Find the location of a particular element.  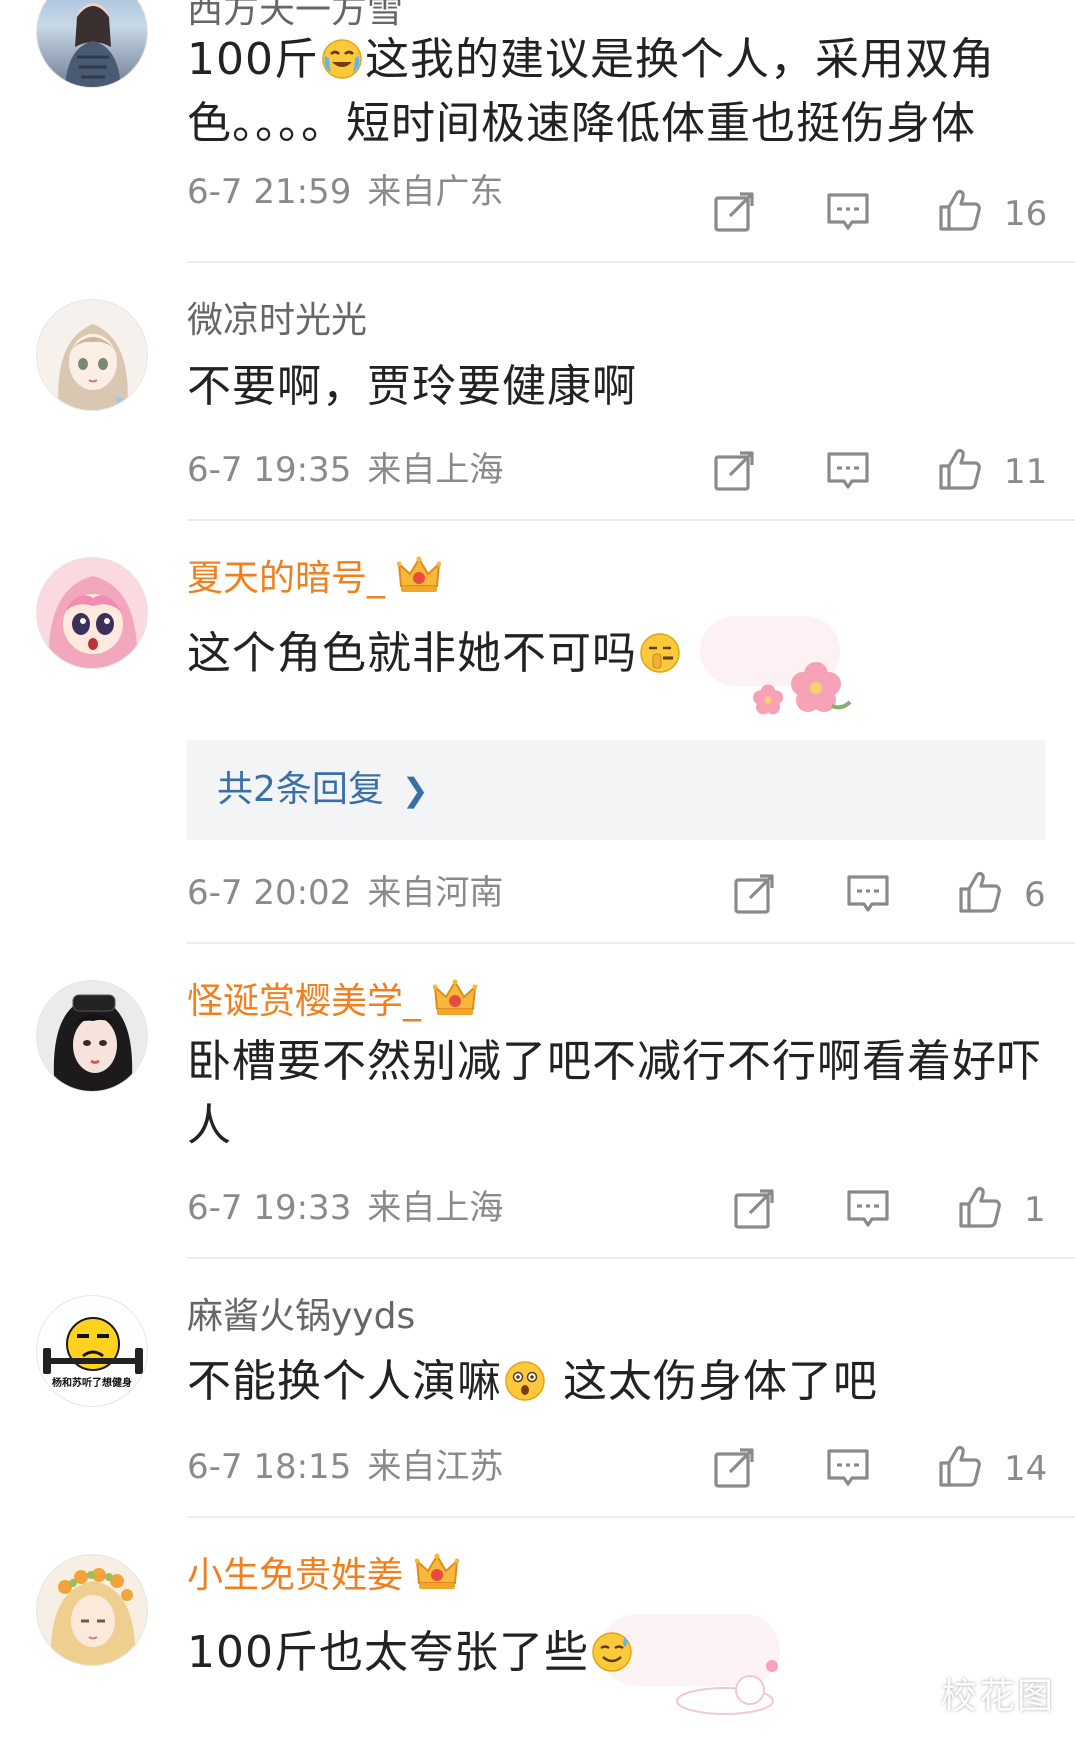

username: 小生免贵姓姜 is located at coordinates (323, 1576).